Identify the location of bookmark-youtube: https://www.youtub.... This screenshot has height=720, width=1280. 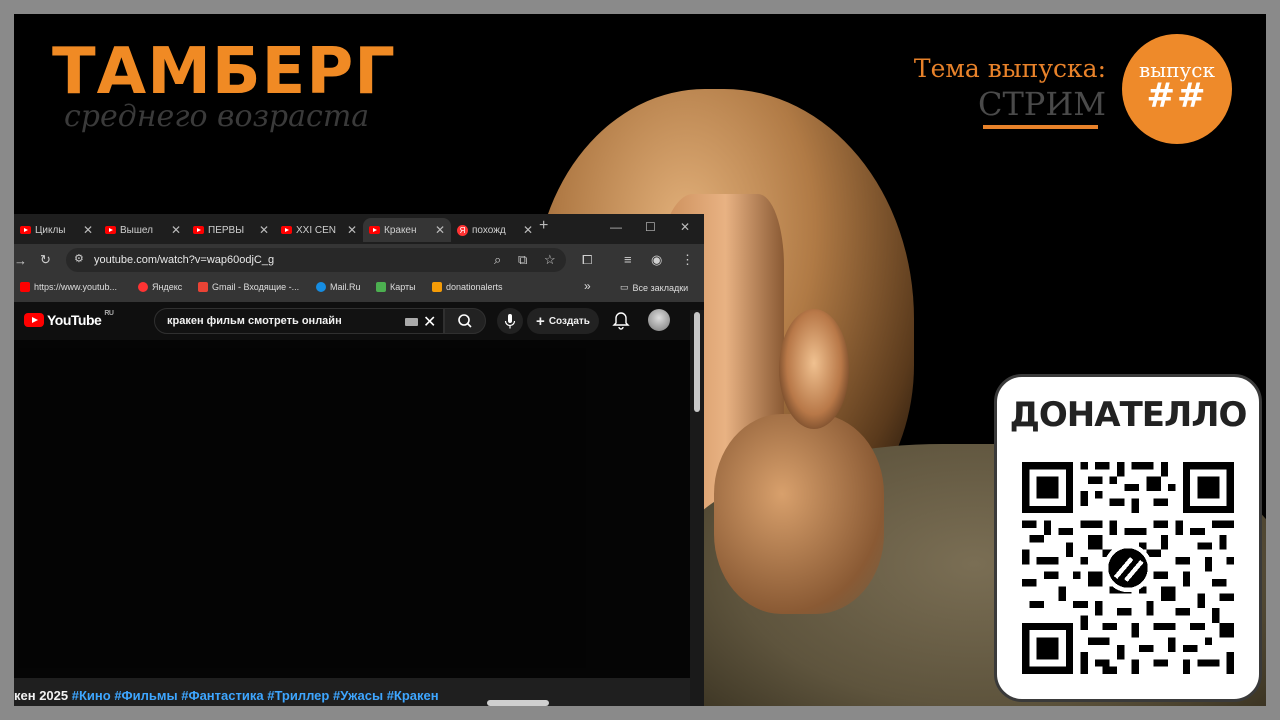
(68, 287).